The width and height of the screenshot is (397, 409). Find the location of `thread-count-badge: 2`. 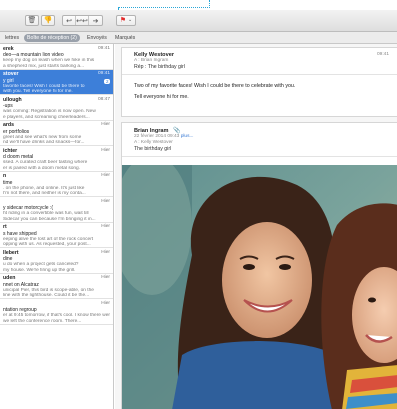

thread-count-badge: 2 is located at coordinates (107, 81).